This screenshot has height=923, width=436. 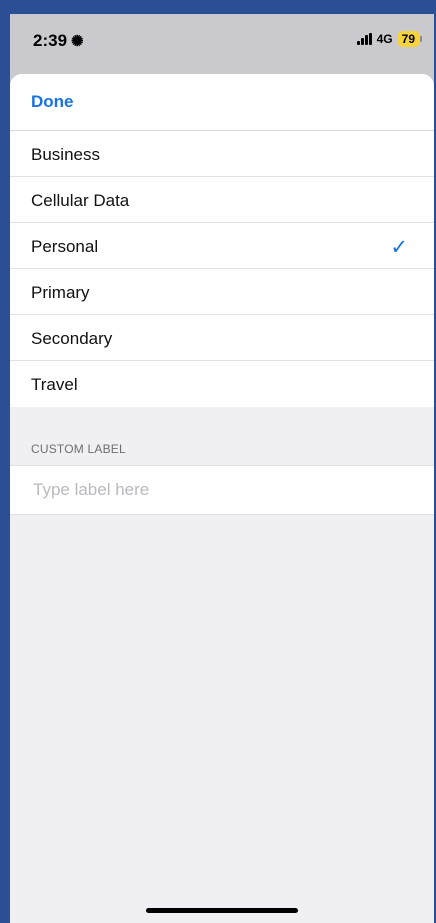 I want to click on done-button: Done, so click(x=52, y=102).